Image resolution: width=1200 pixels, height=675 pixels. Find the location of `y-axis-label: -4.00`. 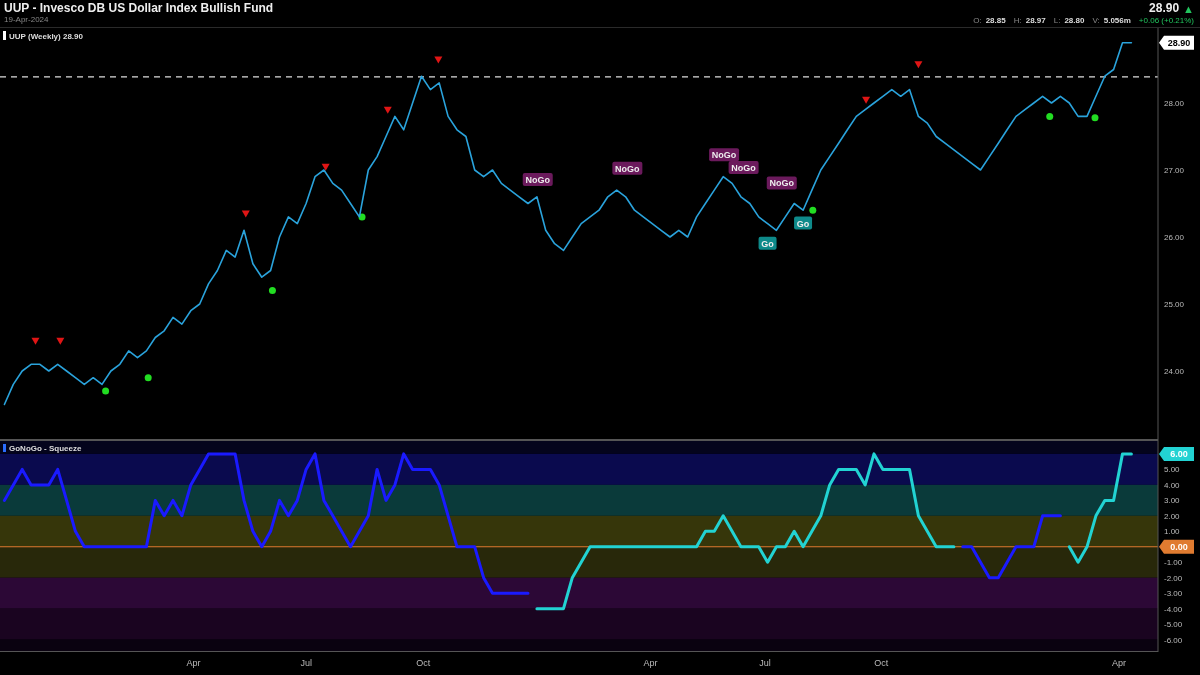

y-axis-label: -4.00 is located at coordinates (1173, 609).